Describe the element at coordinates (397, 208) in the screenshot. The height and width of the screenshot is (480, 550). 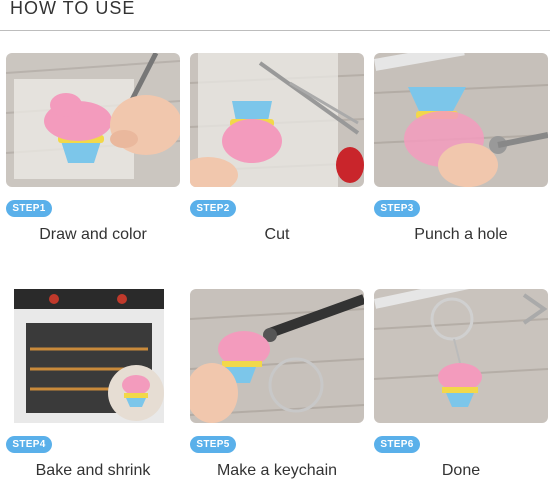
I see `step-3-badge: STEP3` at that location.